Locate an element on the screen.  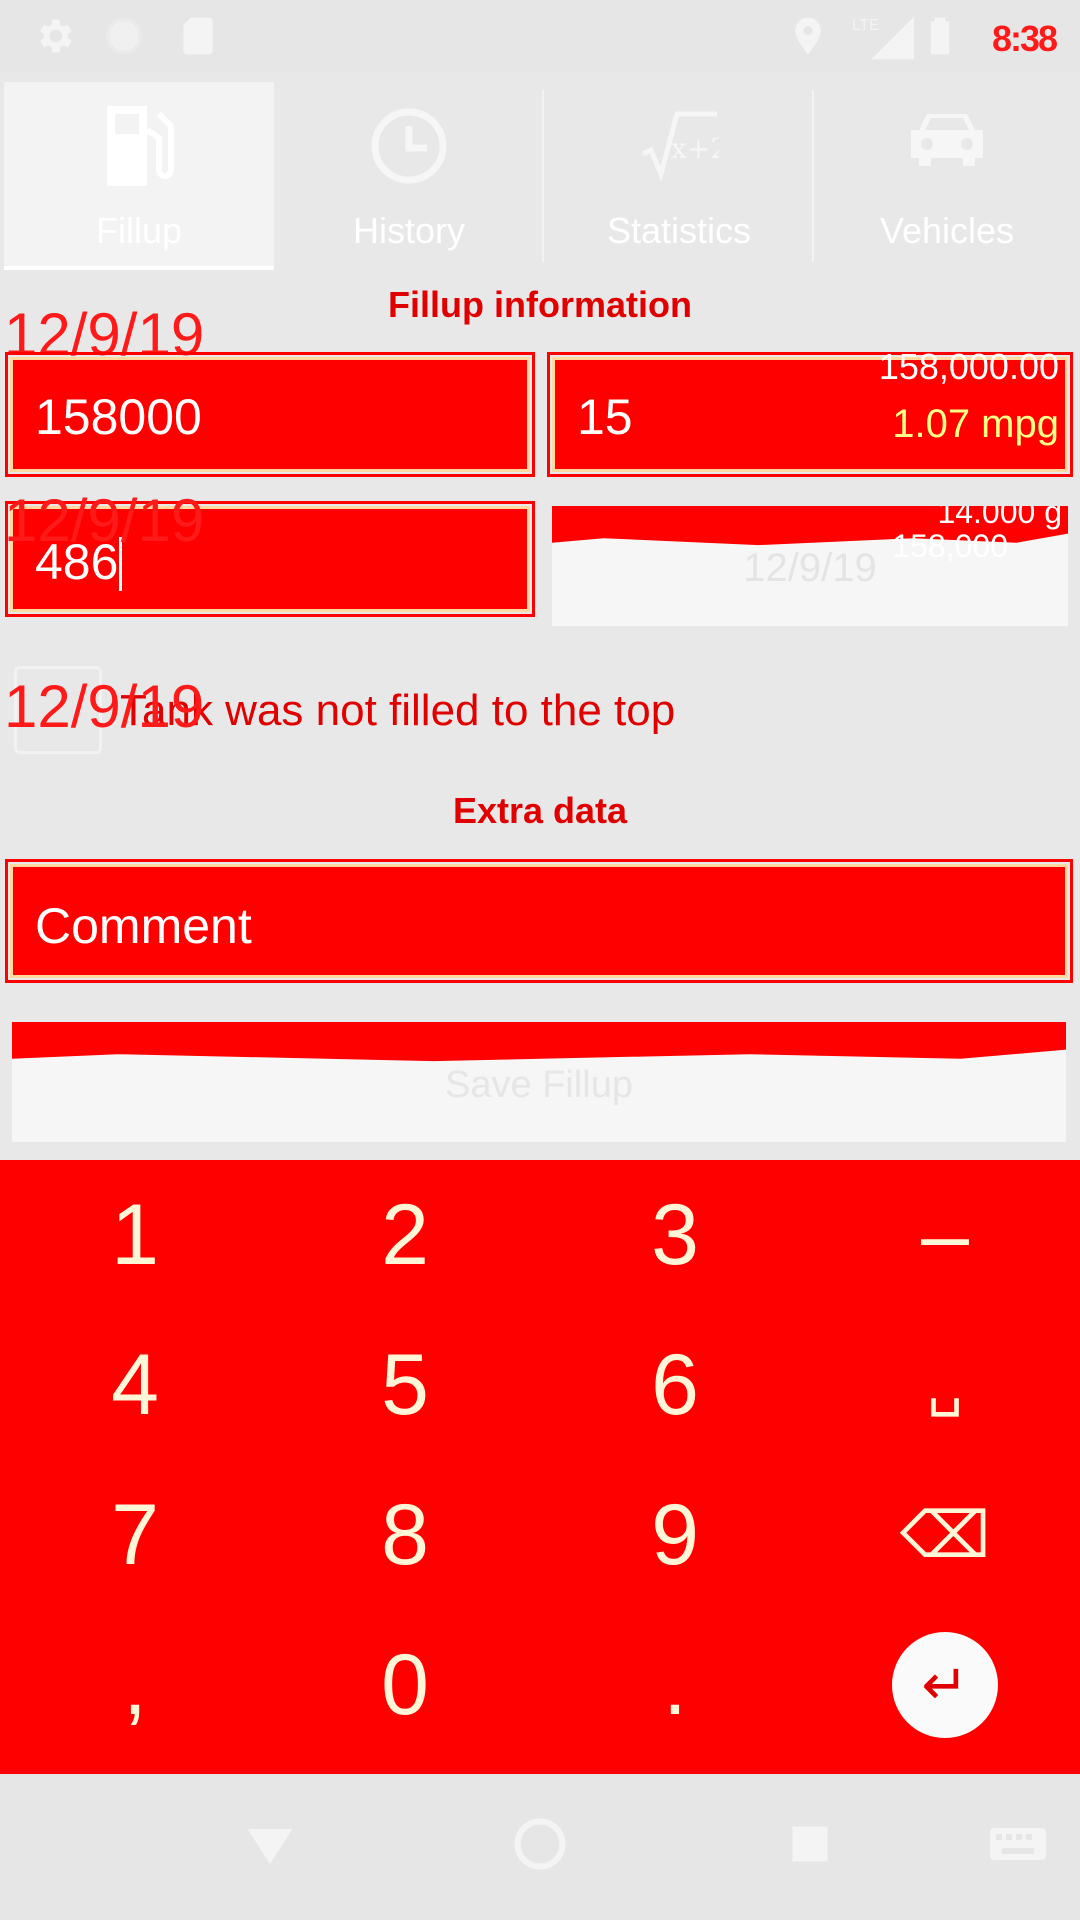
tab-history-label: History is located at coordinates (408, 230).